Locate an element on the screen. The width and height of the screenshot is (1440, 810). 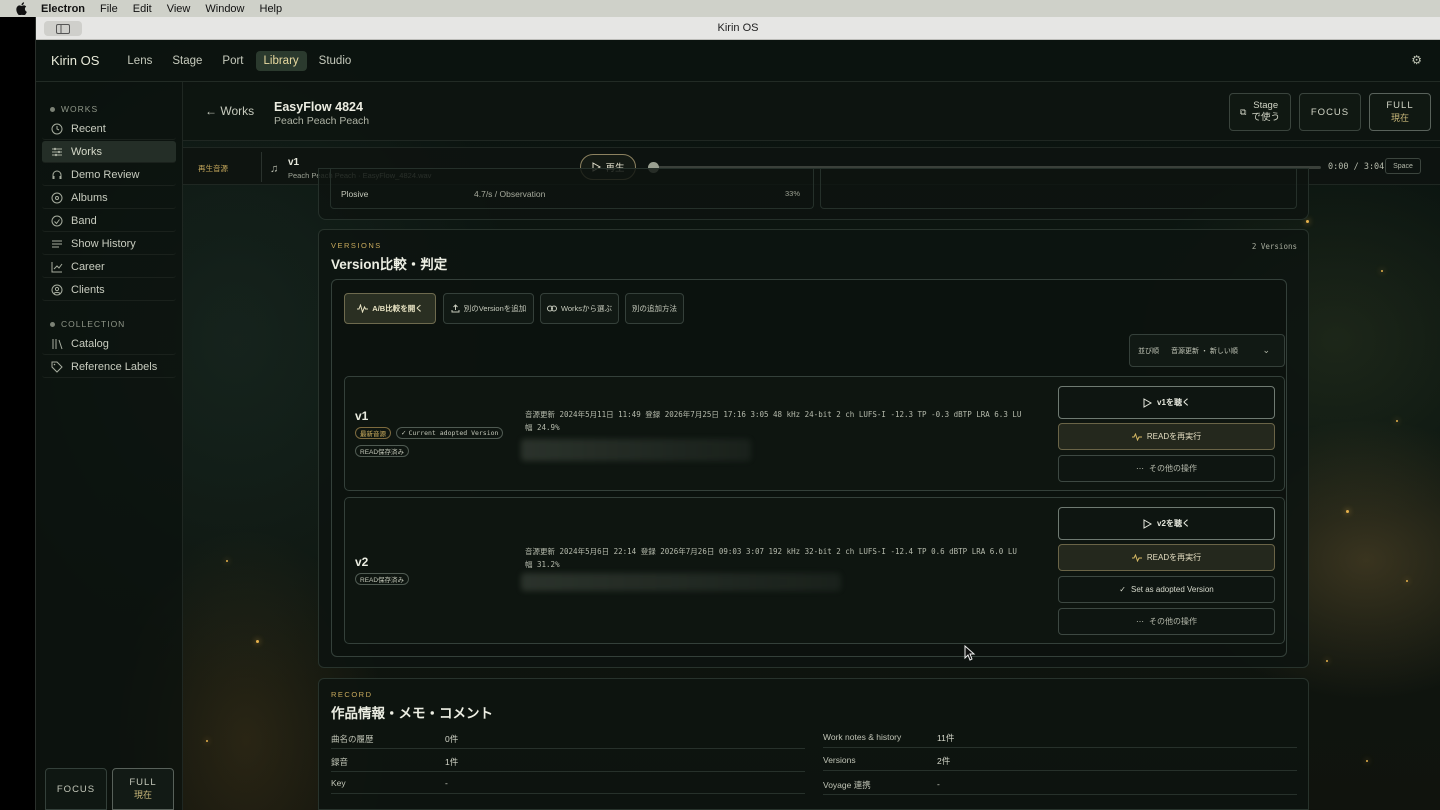
sidebar-item-albums: Albums is located at coordinates (109, 198).